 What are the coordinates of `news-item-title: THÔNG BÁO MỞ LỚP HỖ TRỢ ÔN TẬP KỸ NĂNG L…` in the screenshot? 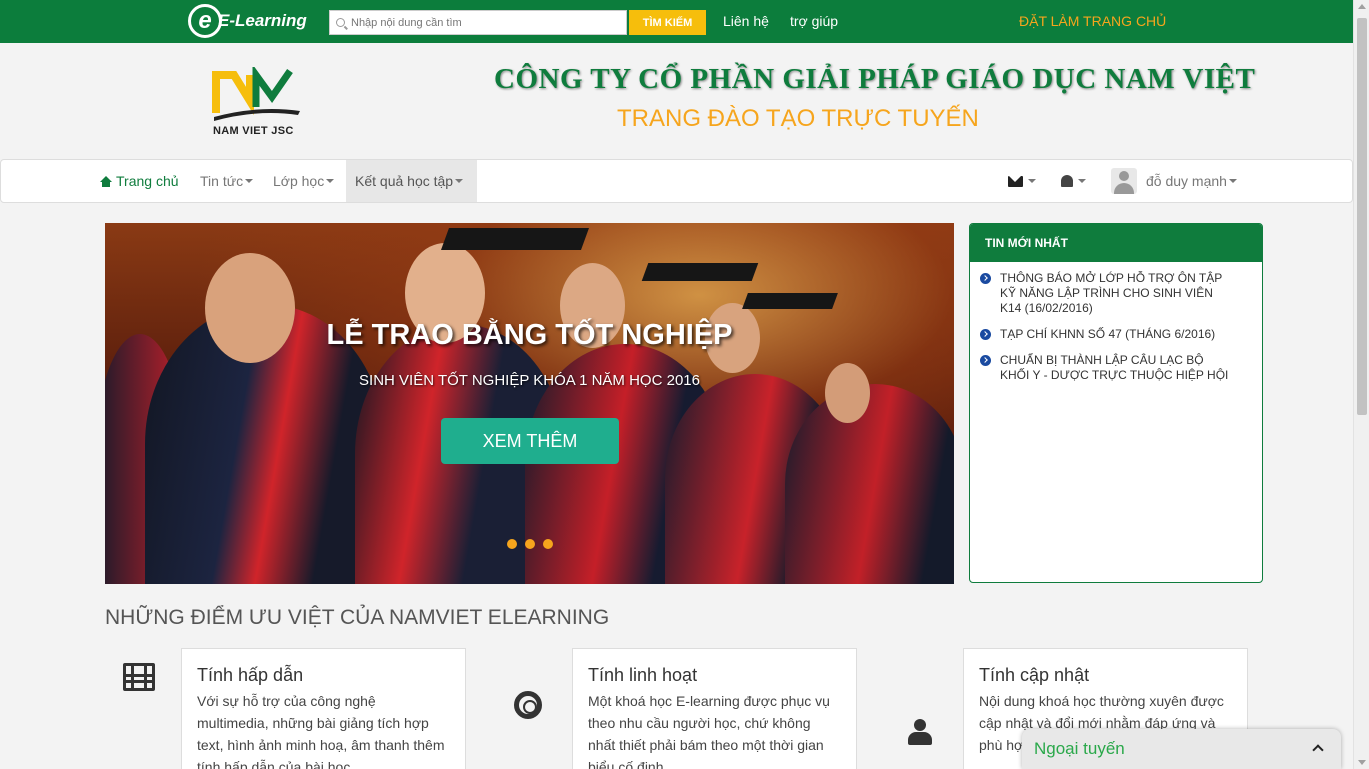 It's located at (1111, 293).